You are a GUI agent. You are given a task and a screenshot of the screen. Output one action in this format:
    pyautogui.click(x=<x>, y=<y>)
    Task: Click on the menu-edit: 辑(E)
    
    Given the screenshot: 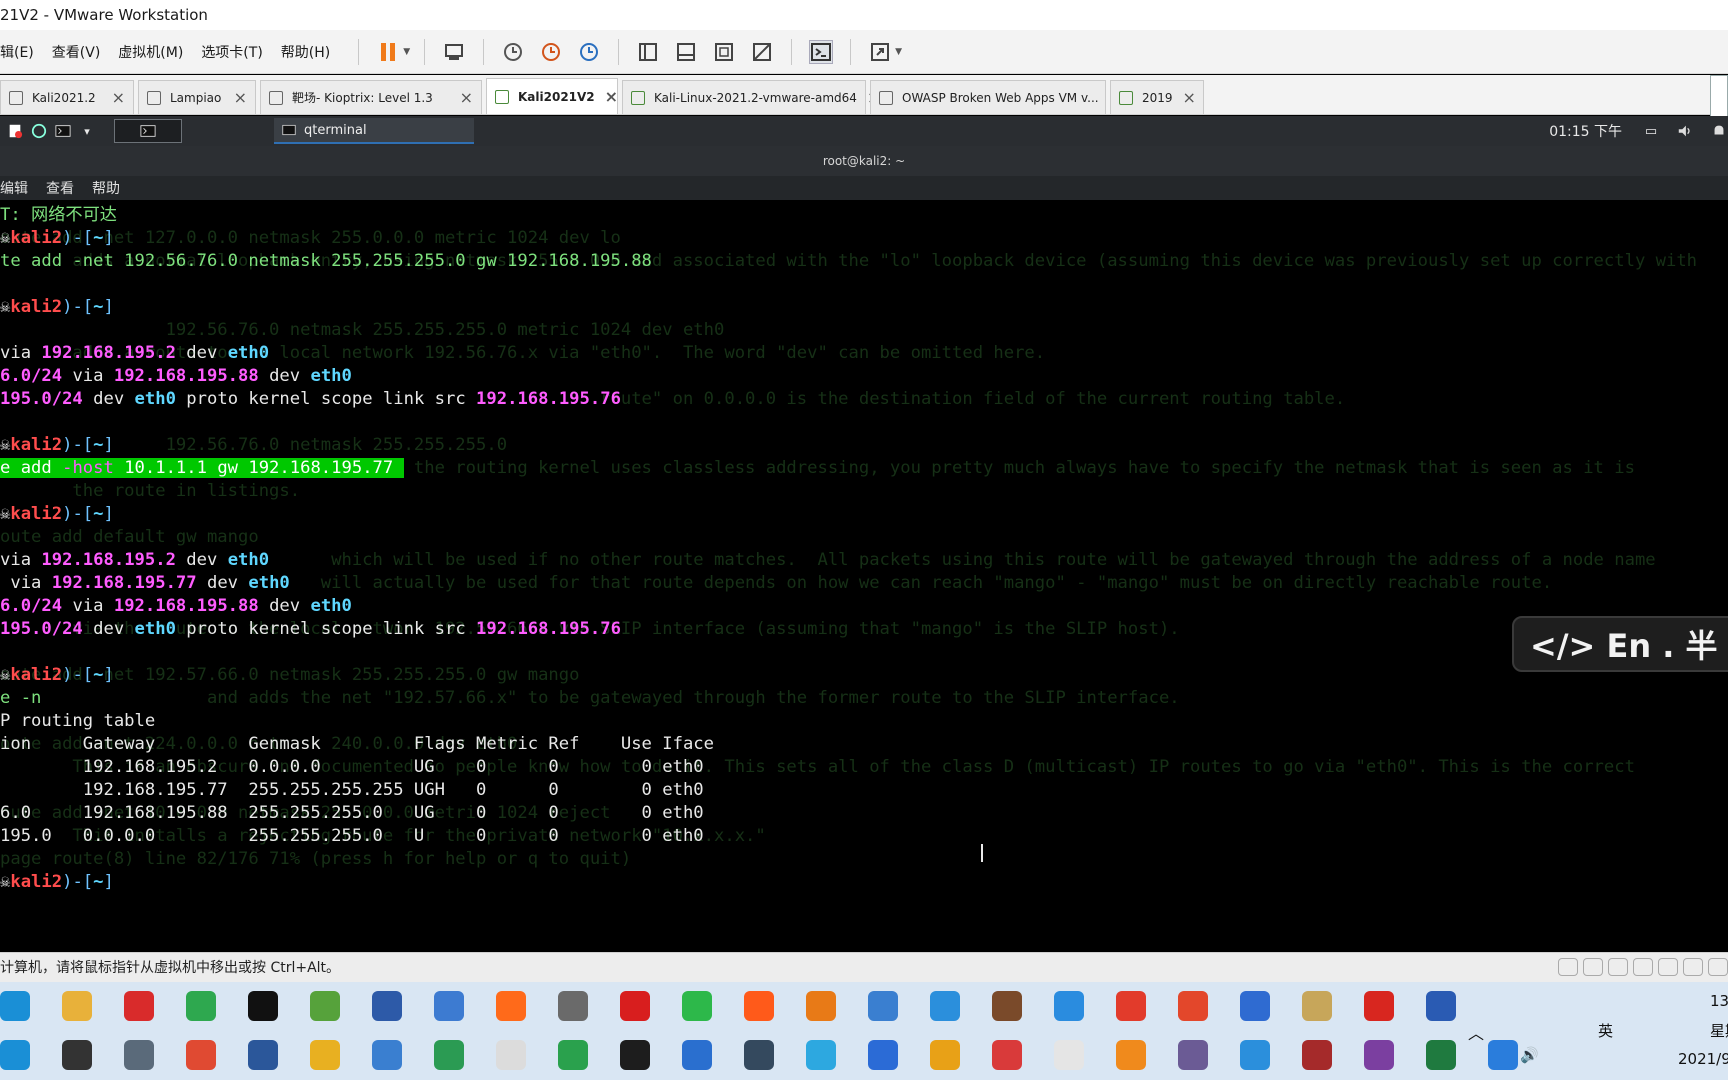 What is the action you would take?
    pyautogui.click(x=17, y=52)
    